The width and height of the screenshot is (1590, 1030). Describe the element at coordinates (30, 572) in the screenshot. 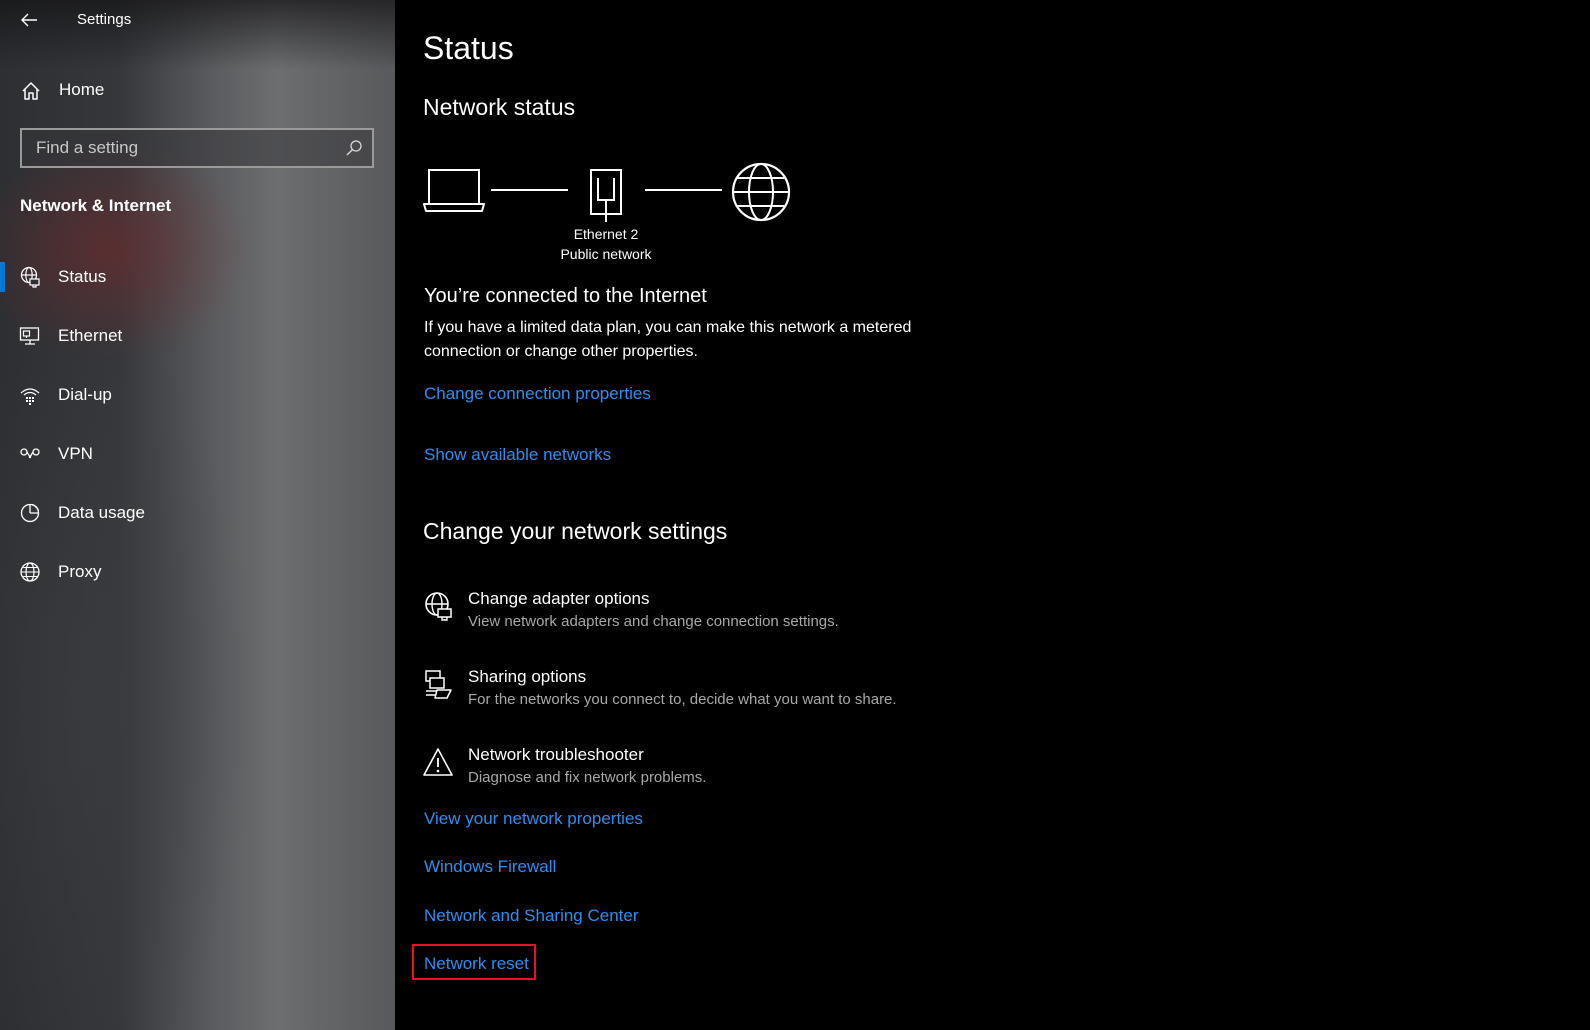

I see `globe-icon` at that location.